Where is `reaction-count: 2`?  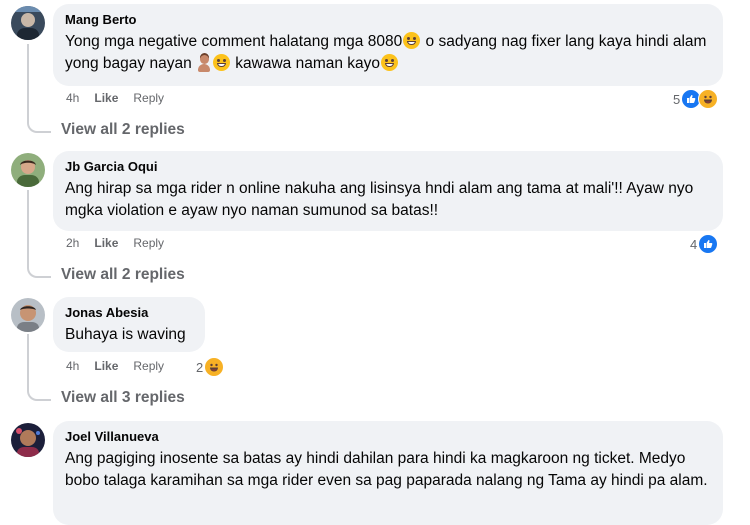
reaction-count: 2 is located at coordinates (200, 367).